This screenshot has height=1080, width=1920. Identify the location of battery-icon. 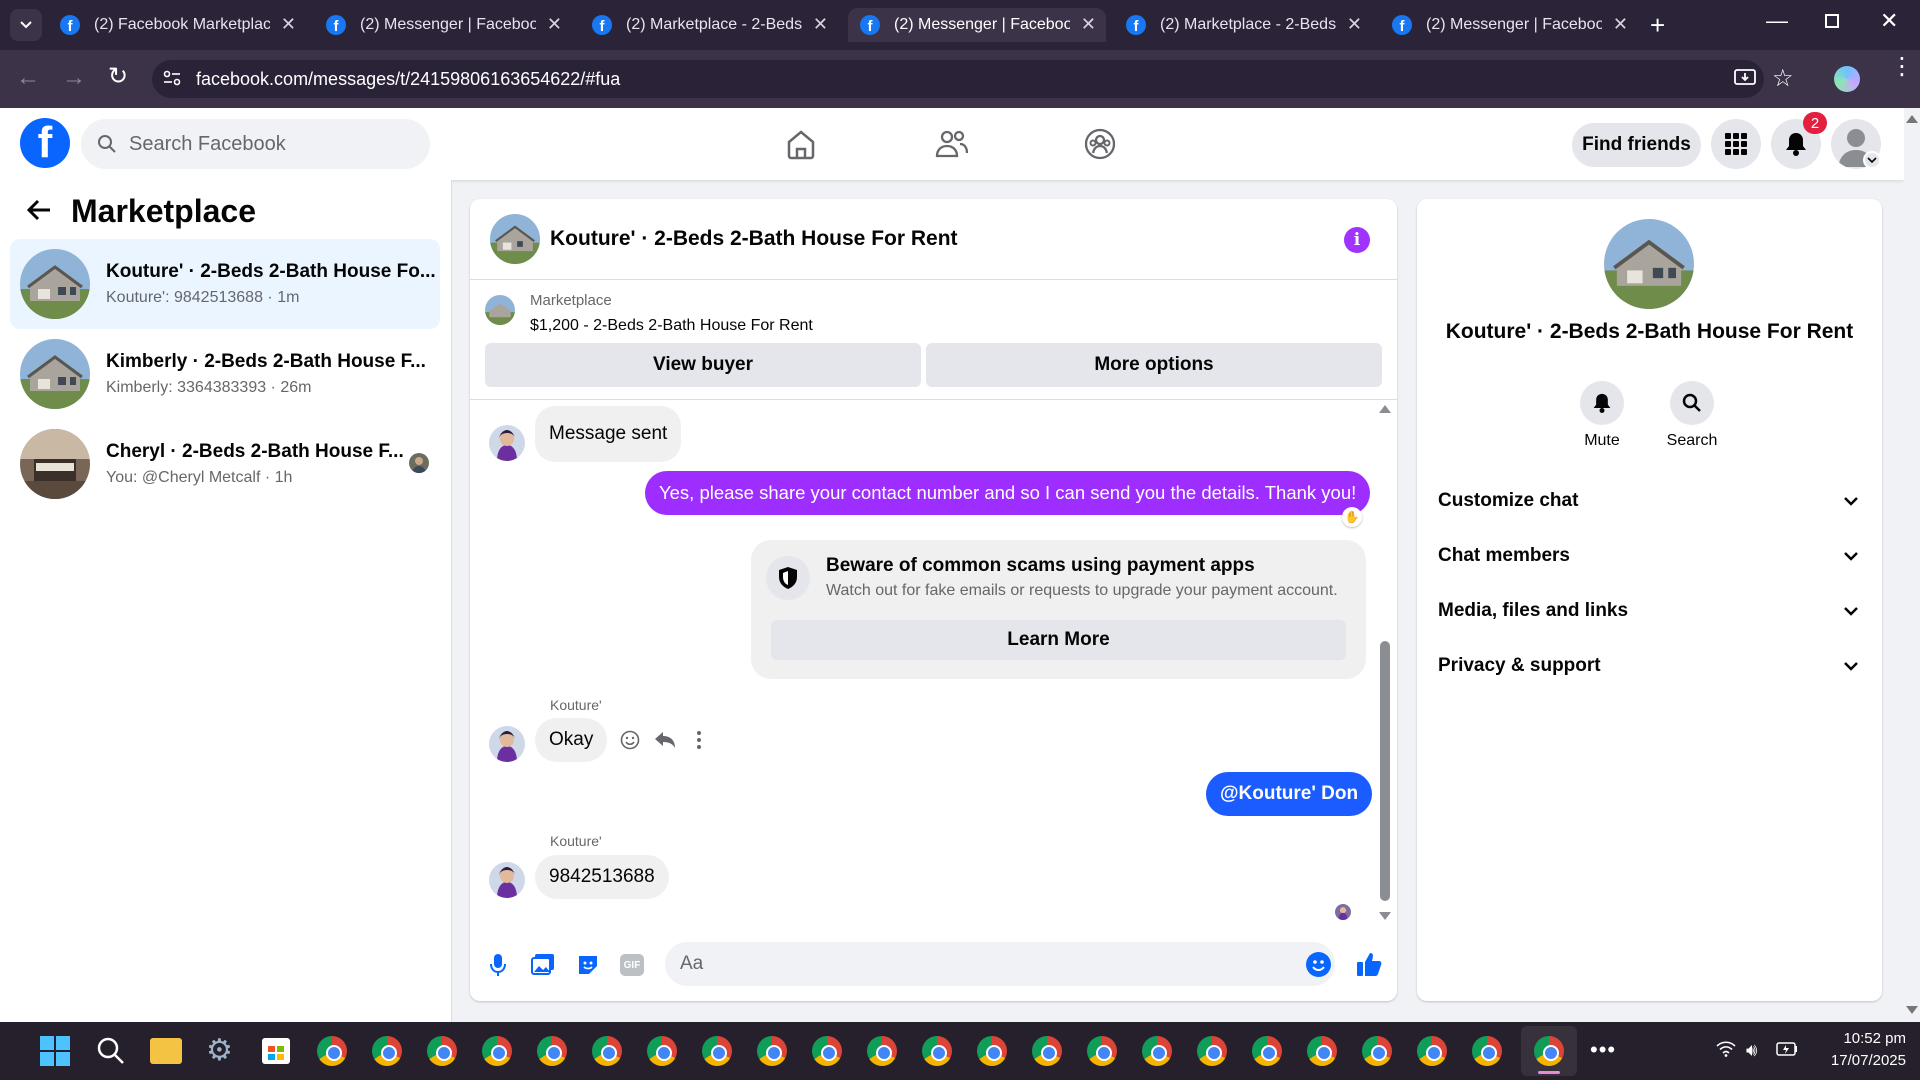
(1787, 1049).